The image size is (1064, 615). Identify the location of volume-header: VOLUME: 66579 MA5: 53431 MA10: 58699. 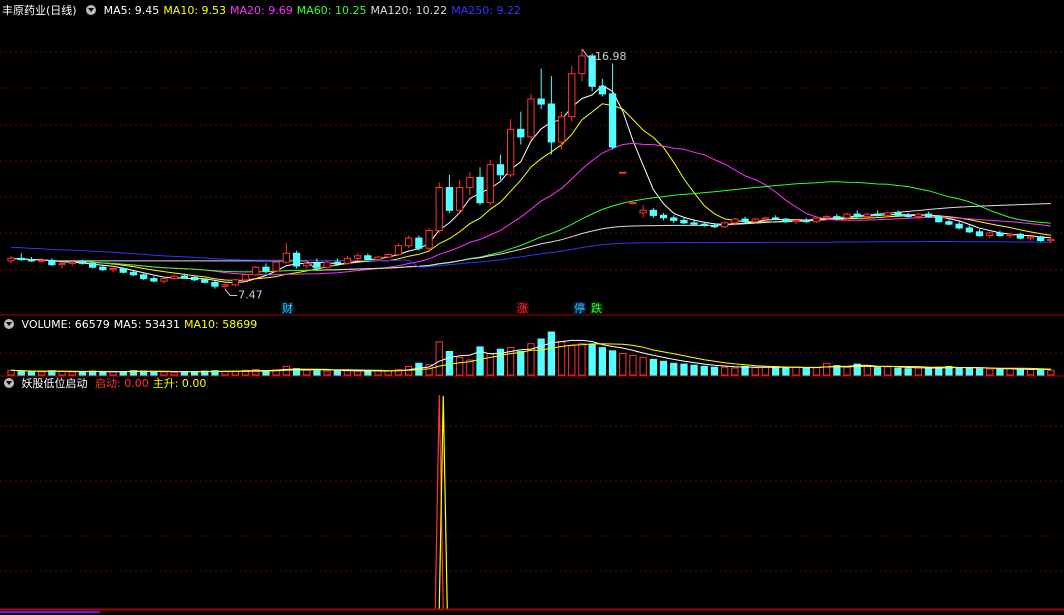
(133, 325).